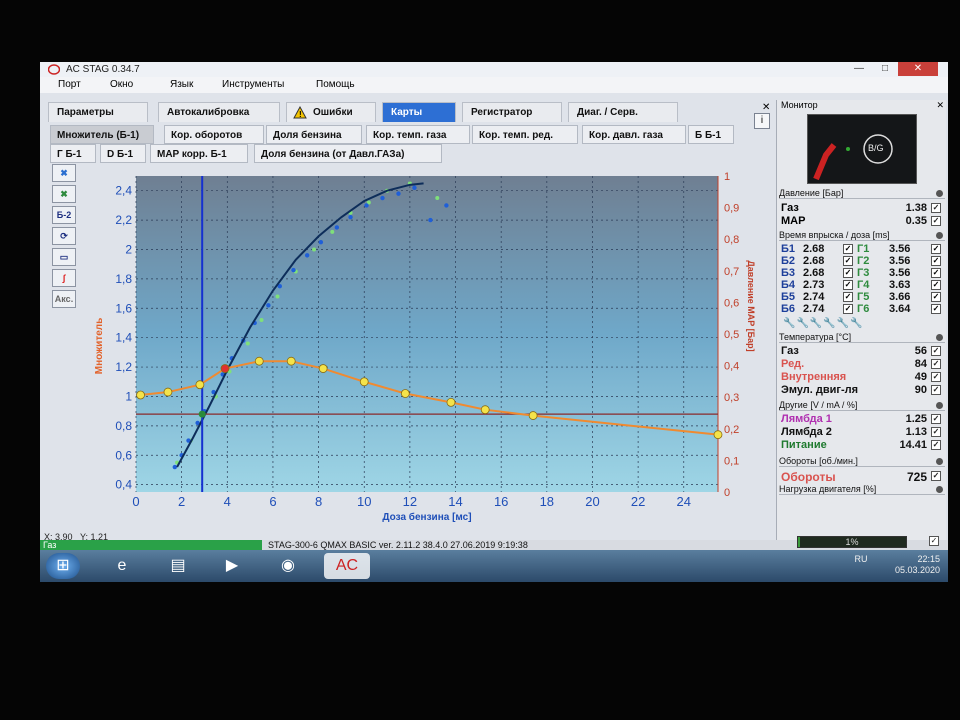  I want to click on system-tray: RU 22:15 05.03.2020, so click(897, 565).